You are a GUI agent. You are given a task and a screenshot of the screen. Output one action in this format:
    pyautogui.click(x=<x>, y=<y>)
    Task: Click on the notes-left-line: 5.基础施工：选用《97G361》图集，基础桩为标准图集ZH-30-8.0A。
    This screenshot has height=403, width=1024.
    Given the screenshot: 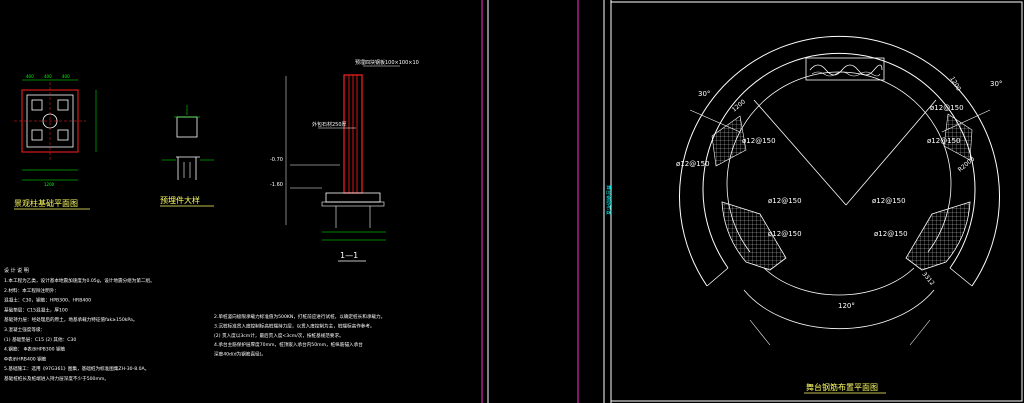 What is the action you would take?
    pyautogui.click(x=76, y=368)
    